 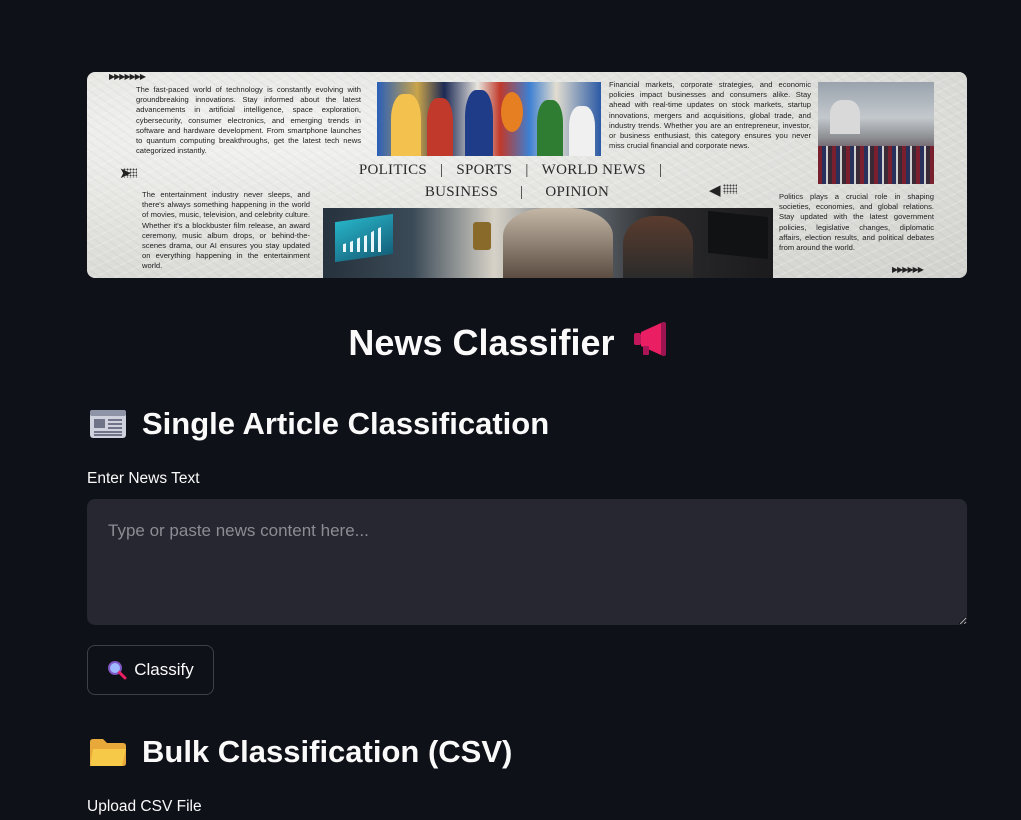 What do you see at coordinates (393, 170) in the screenshot?
I see `category-politics: POLITICS` at bounding box center [393, 170].